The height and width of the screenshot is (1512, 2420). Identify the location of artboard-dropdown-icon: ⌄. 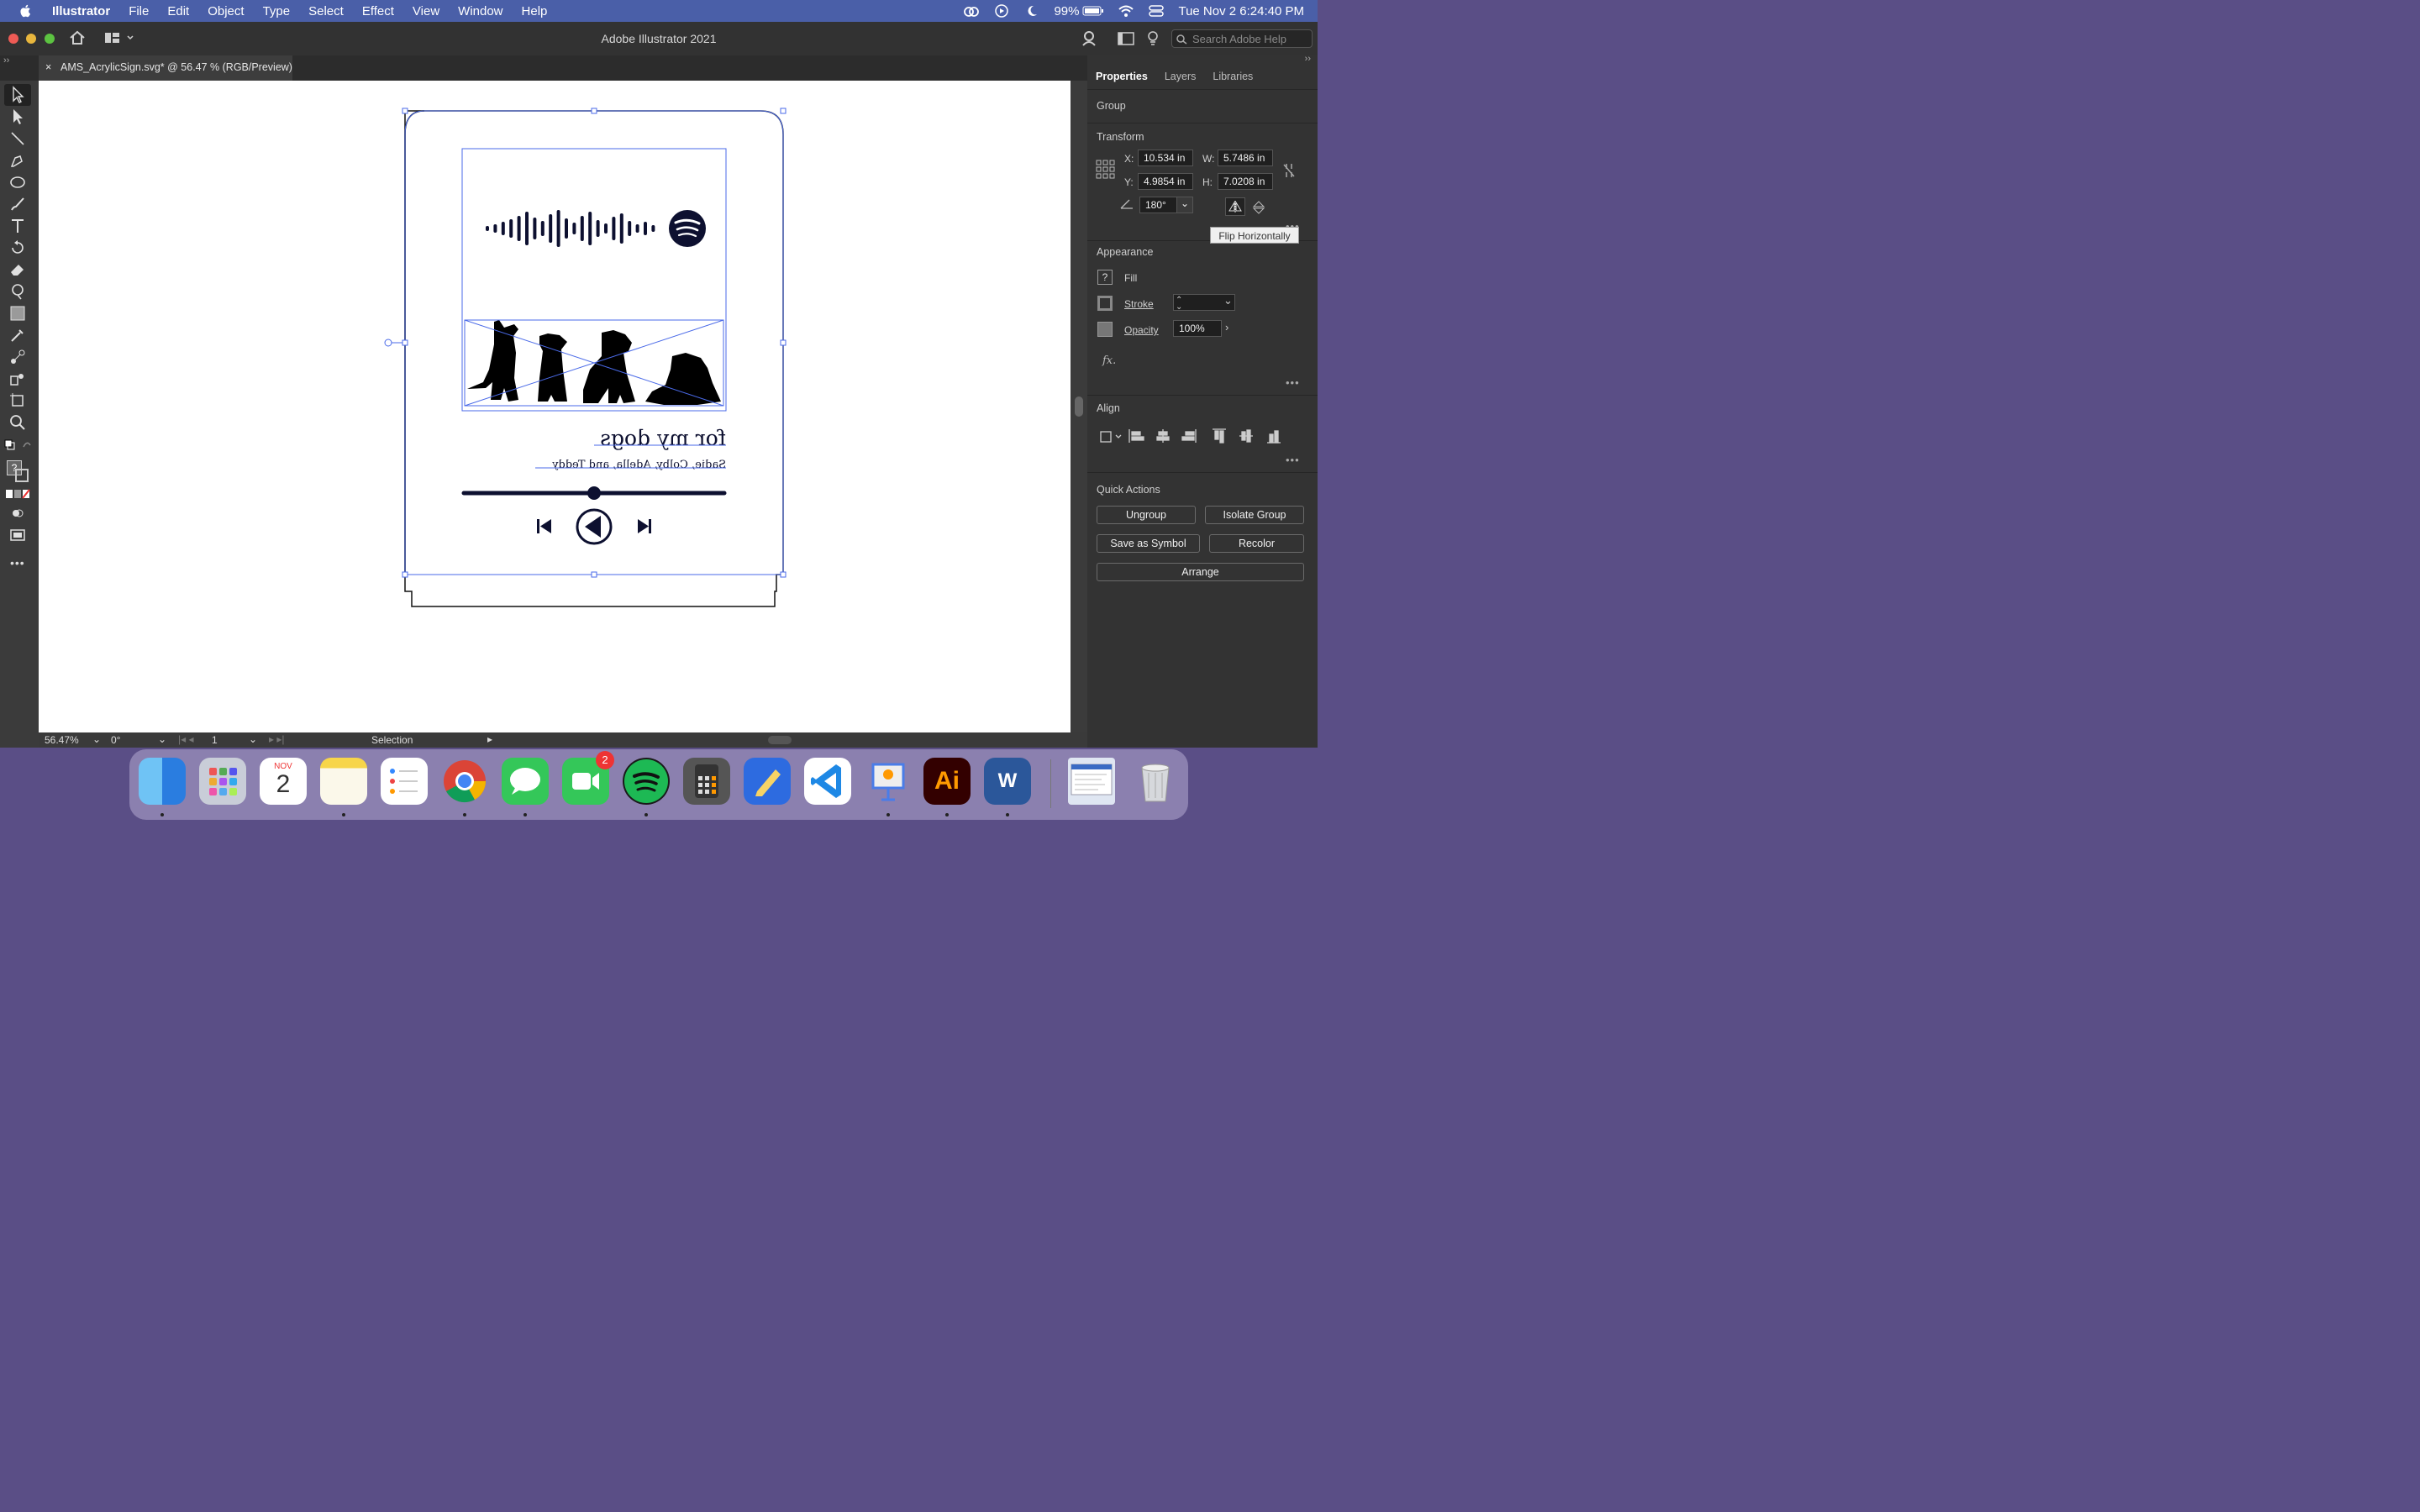
(253, 739).